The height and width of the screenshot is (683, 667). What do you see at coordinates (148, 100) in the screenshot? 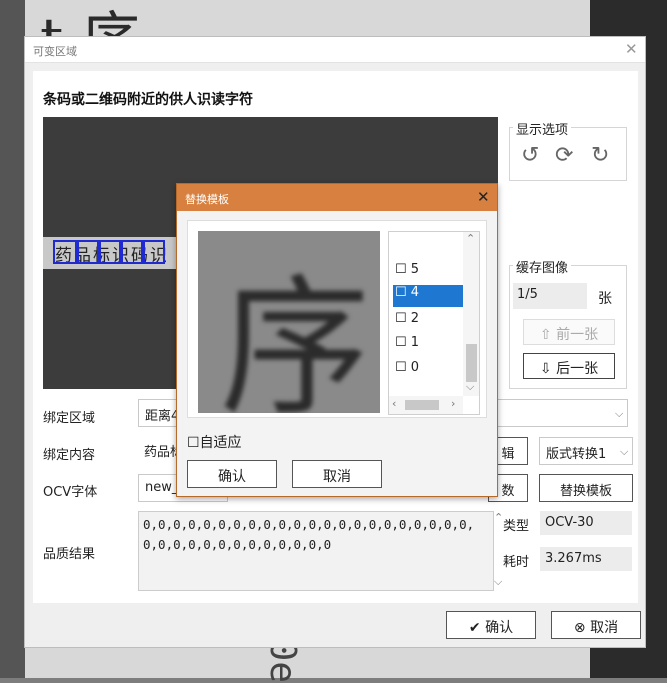
I see `panel-heading: 条码或二维码附近的供人识读字符` at bounding box center [148, 100].